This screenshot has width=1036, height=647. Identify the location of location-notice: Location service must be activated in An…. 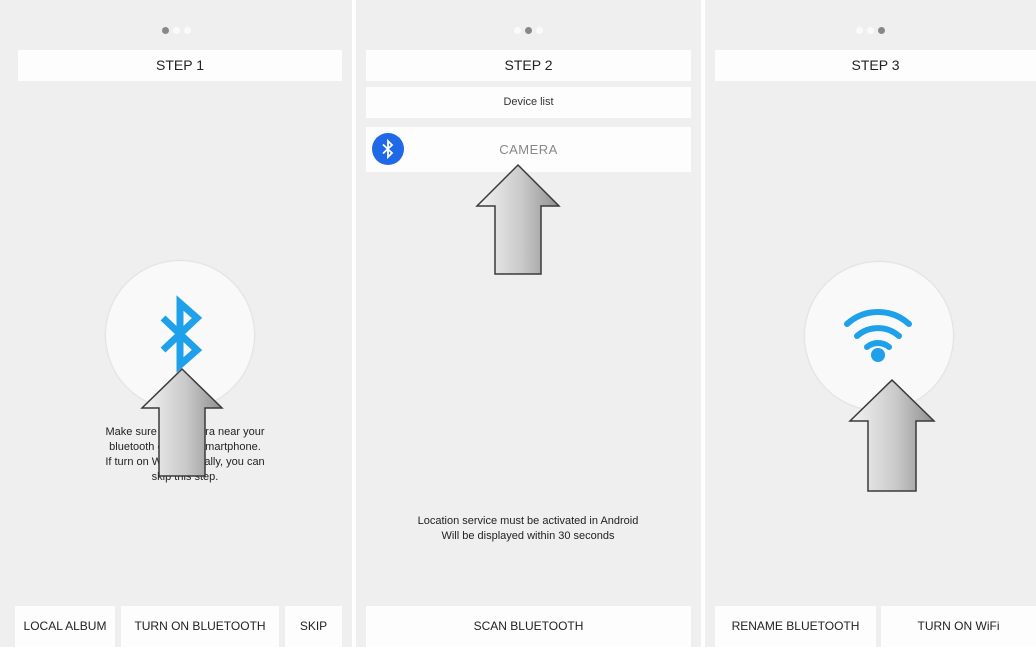
(528, 529).